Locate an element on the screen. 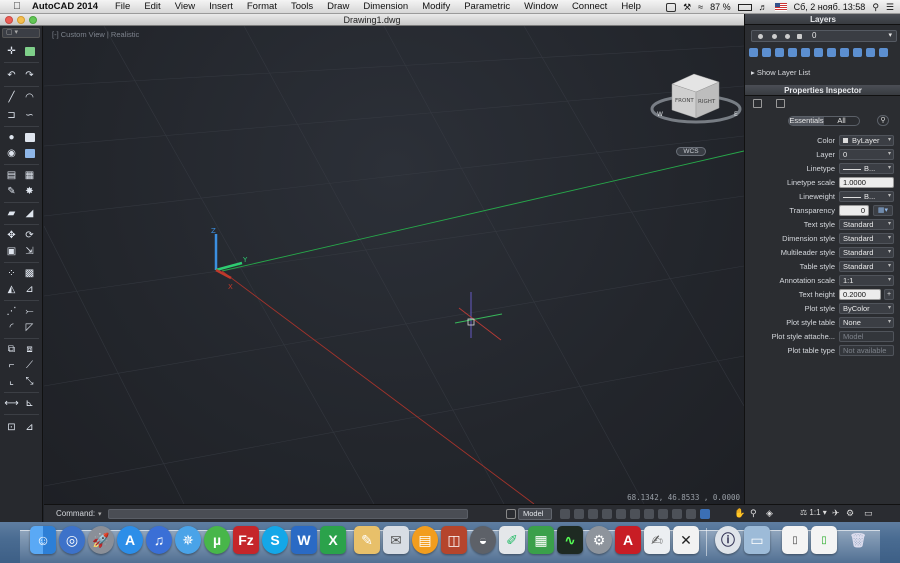 The width and height of the screenshot is (900, 563). mirror-tool: ◭ is located at coordinates (11, 289).